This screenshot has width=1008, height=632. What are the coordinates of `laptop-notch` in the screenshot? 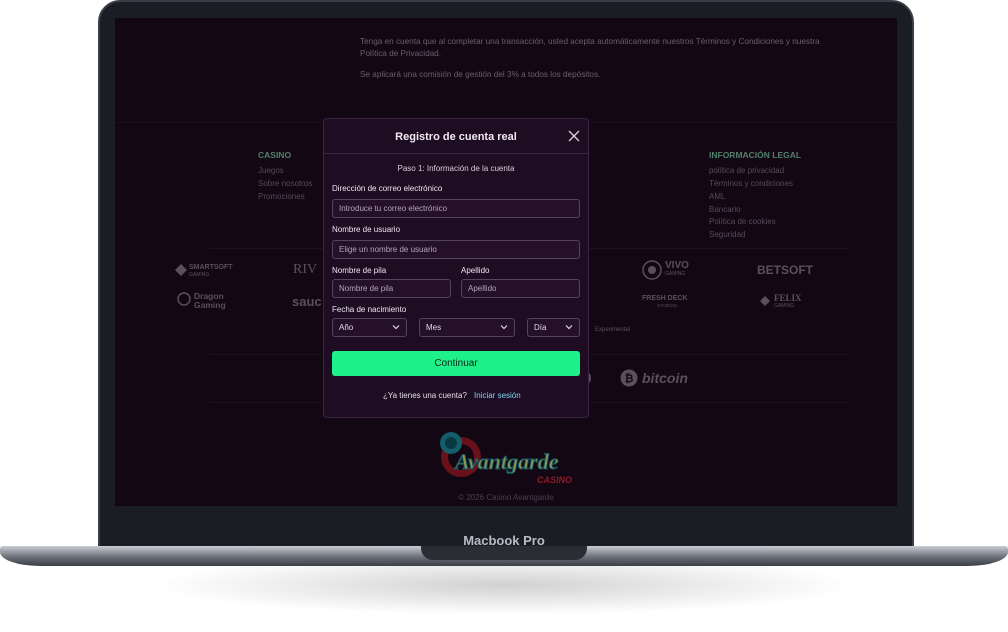 It's located at (504, 553).